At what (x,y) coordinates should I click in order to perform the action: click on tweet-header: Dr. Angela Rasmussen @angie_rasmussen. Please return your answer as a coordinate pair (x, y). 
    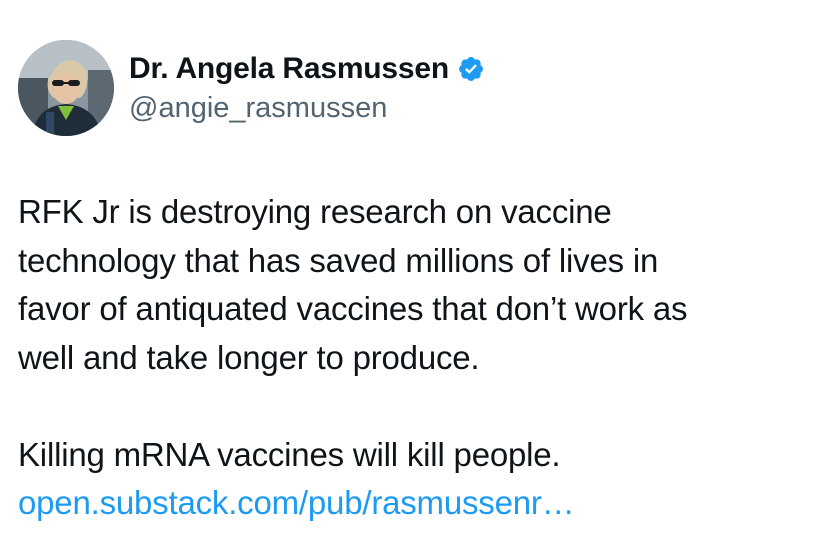
    Looking at the image, I should click on (251, 90).